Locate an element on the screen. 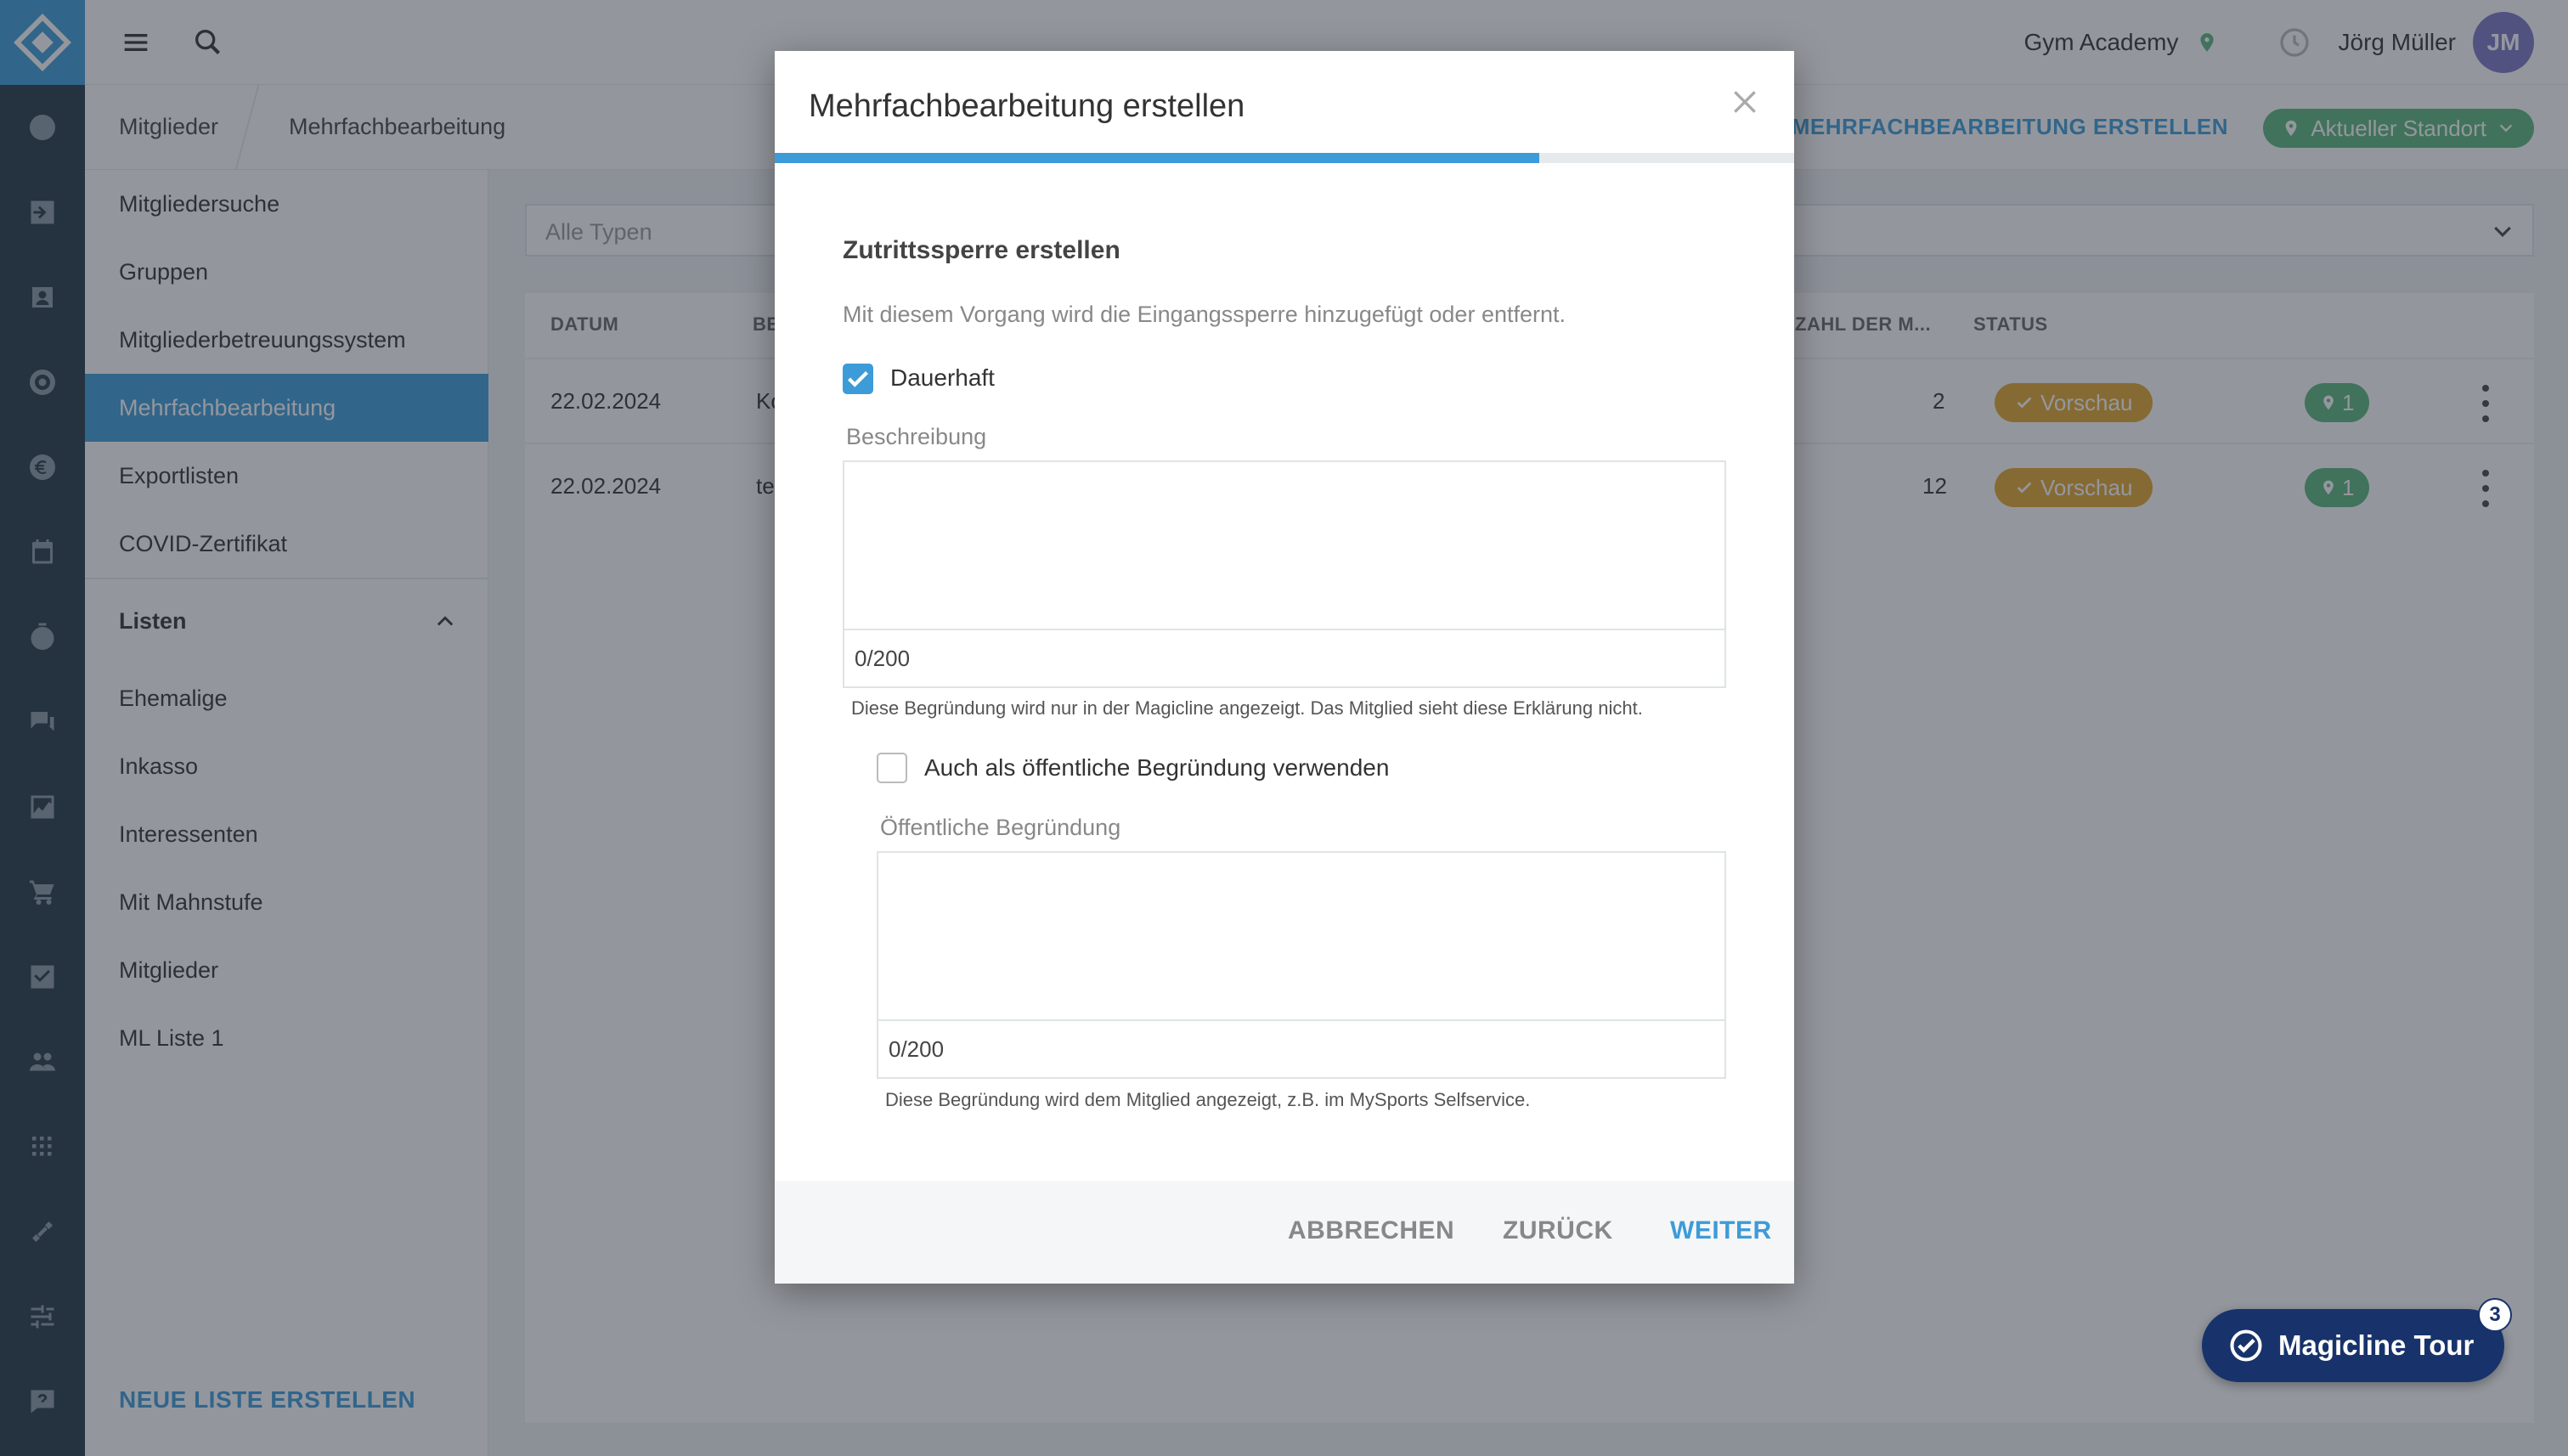 Image resolution: width=2568 pixels, height=1456 pixels. public-reason-checkbox is located at coordinates (892, 768).